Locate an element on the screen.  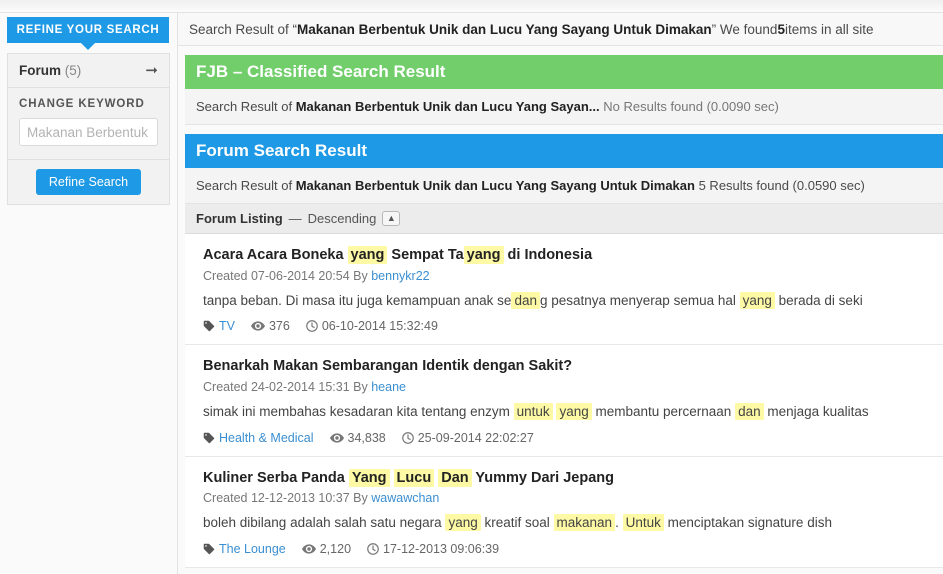
arrow-right-icon: ➞ is located at coordinates (151, 70).